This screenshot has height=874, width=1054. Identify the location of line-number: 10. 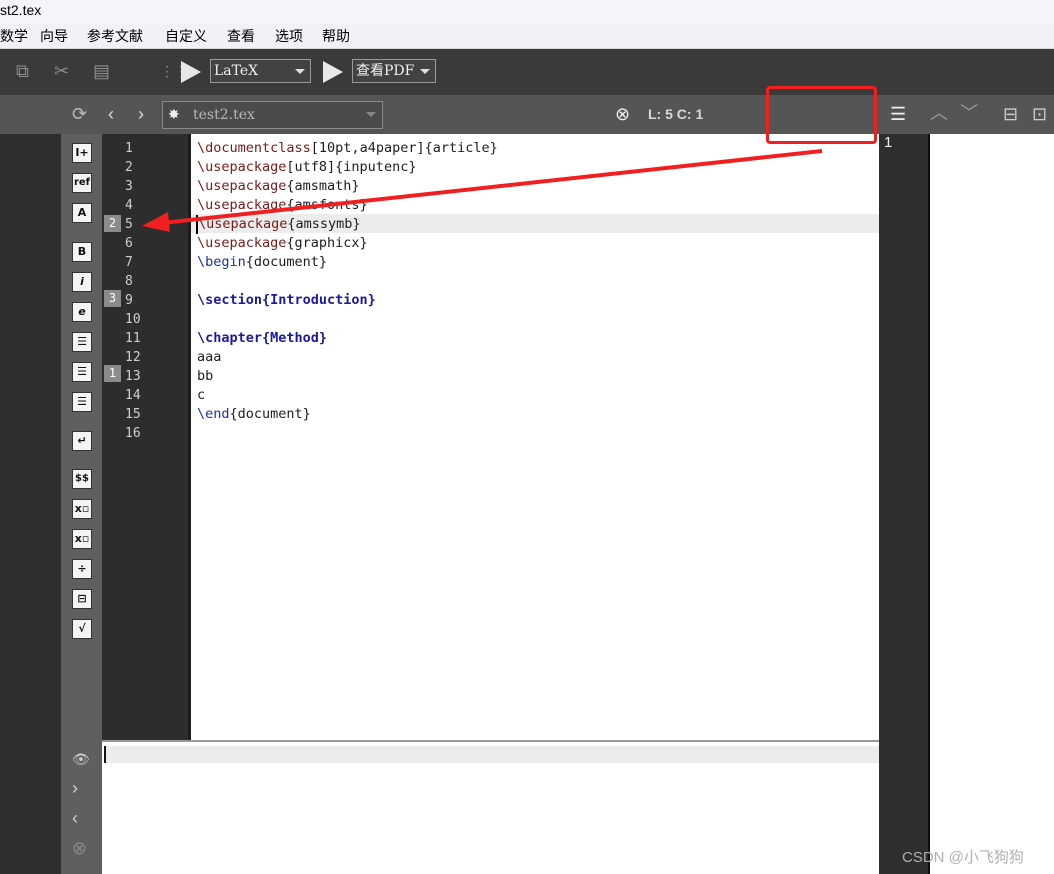
(133, 319).